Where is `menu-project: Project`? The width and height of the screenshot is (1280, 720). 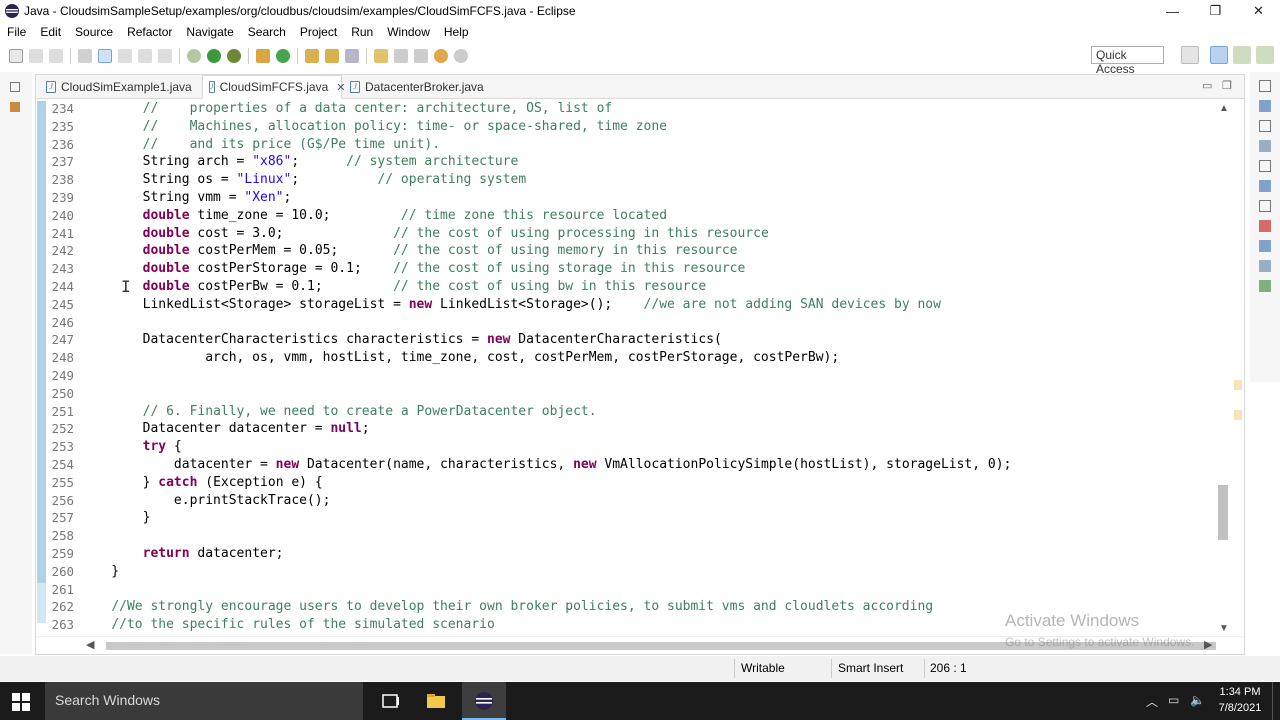
menu-project: Project is located at coordinates (318, 32).